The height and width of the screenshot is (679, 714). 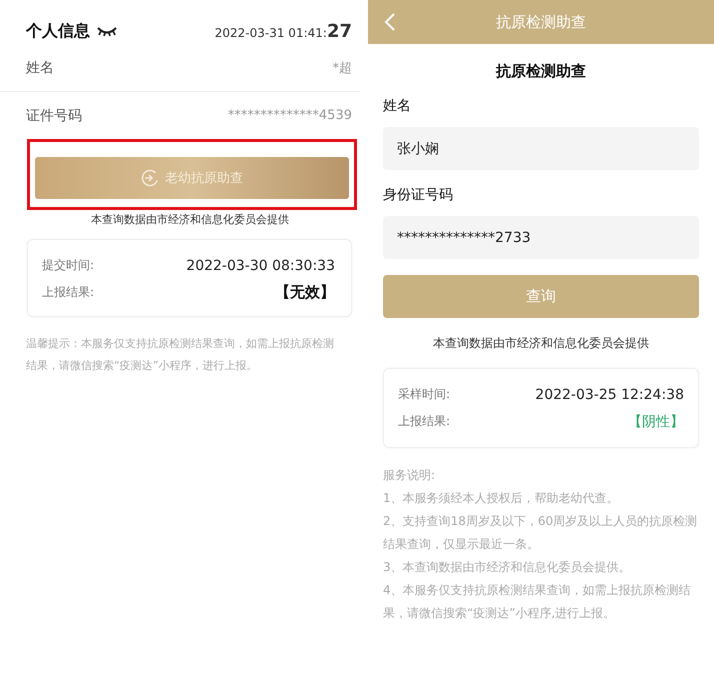 I want to click on service-note: 1、本服务须经本人授权后，帮助老幼代查。, so click(x=501, y=498).